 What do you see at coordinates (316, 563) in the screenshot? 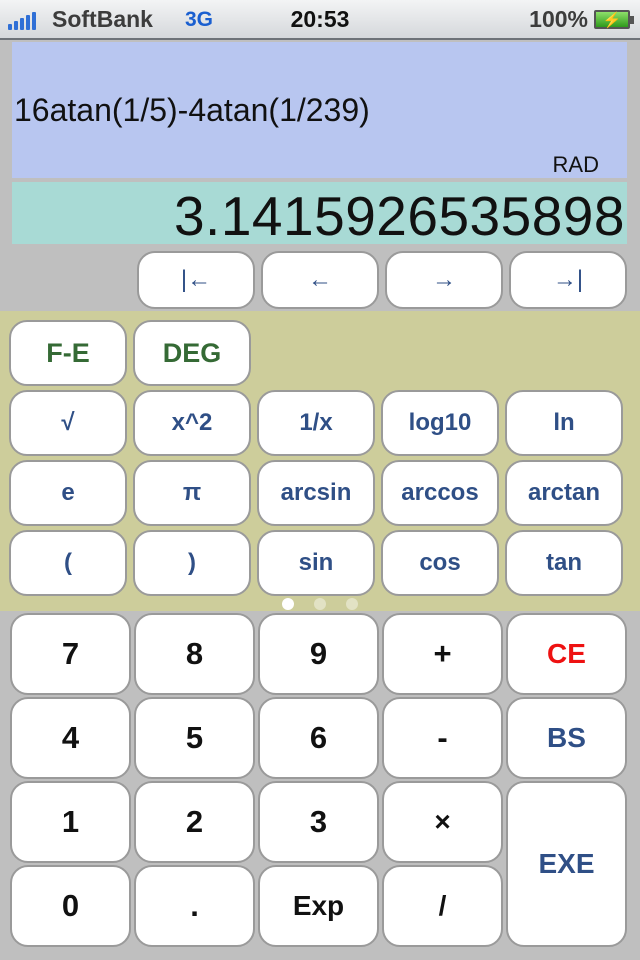
I see `sin-button: sin` at bounding box center [316, 563].